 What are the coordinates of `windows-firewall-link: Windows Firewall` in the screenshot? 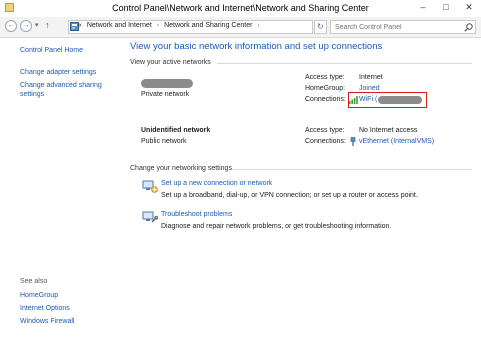 It's located at (47, 321).